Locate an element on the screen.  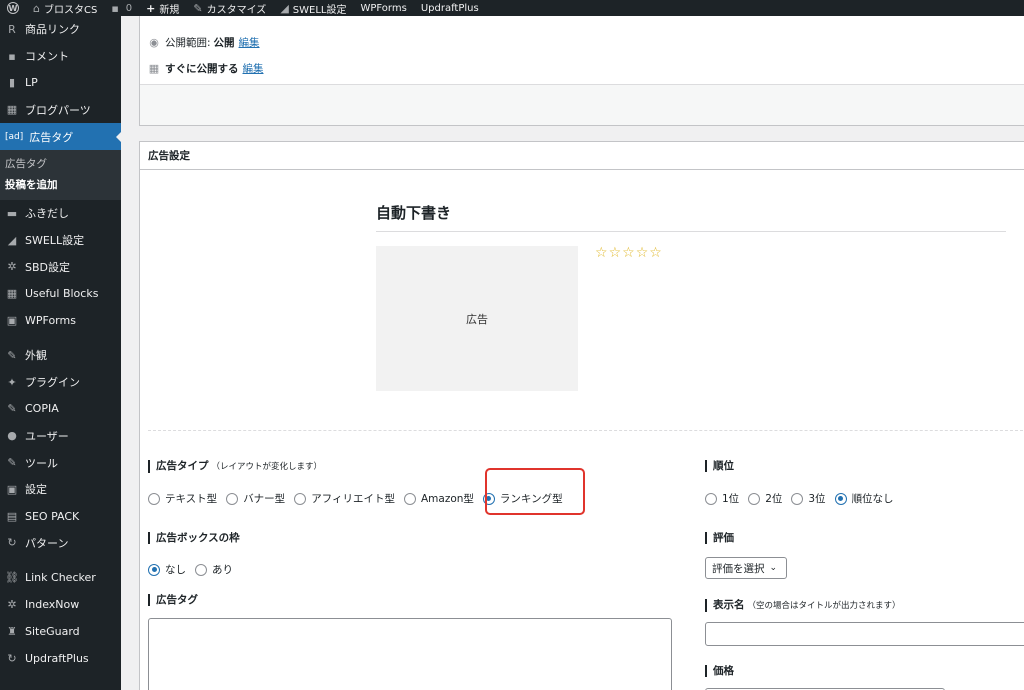
ad-type-radio-3: Amazon型 is located at coordinates (438, 498).